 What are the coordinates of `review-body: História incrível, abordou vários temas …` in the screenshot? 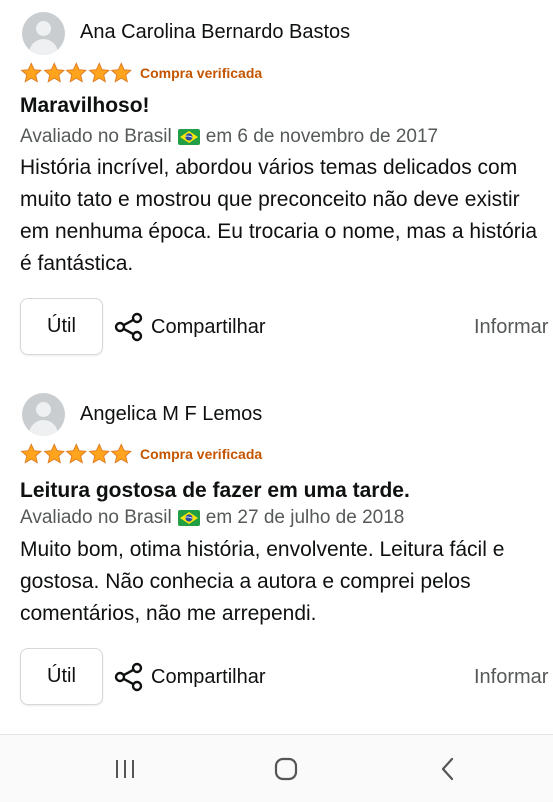 It's located at (279, 215).